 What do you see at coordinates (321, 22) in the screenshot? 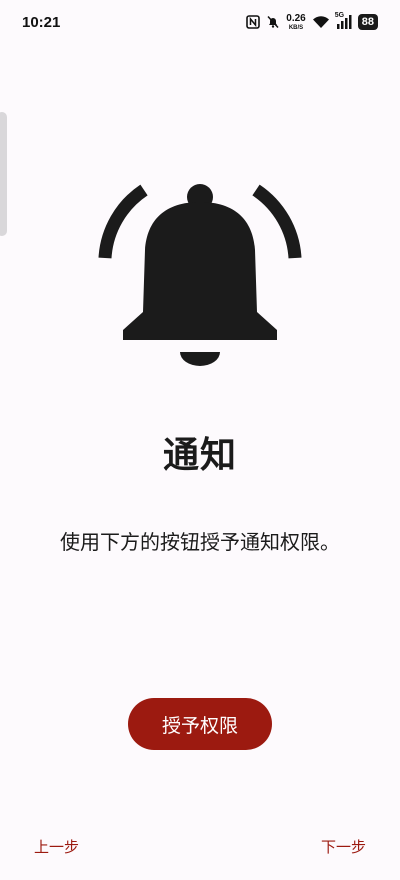
I see `wifi-icon` at bounding box center [321, 22].